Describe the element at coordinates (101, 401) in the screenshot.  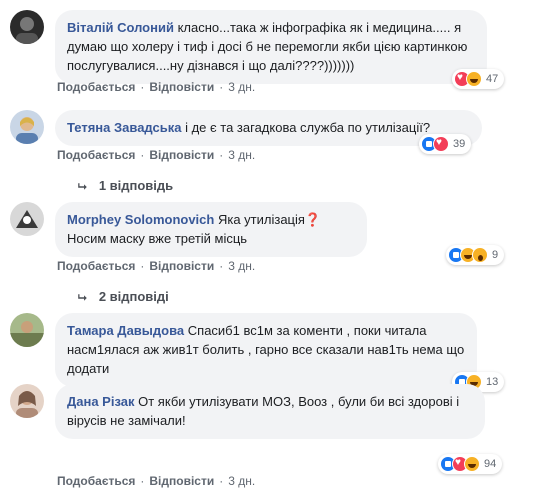
I see `comment-author: Дана Різак` at that location.